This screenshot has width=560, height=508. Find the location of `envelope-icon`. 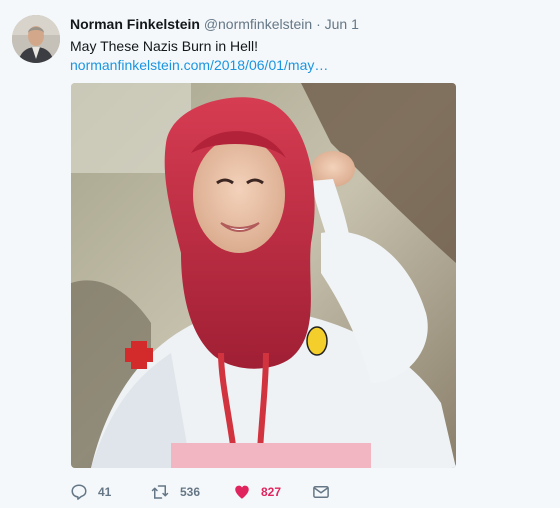

envelope-icon is located at coordinates (321, 492).